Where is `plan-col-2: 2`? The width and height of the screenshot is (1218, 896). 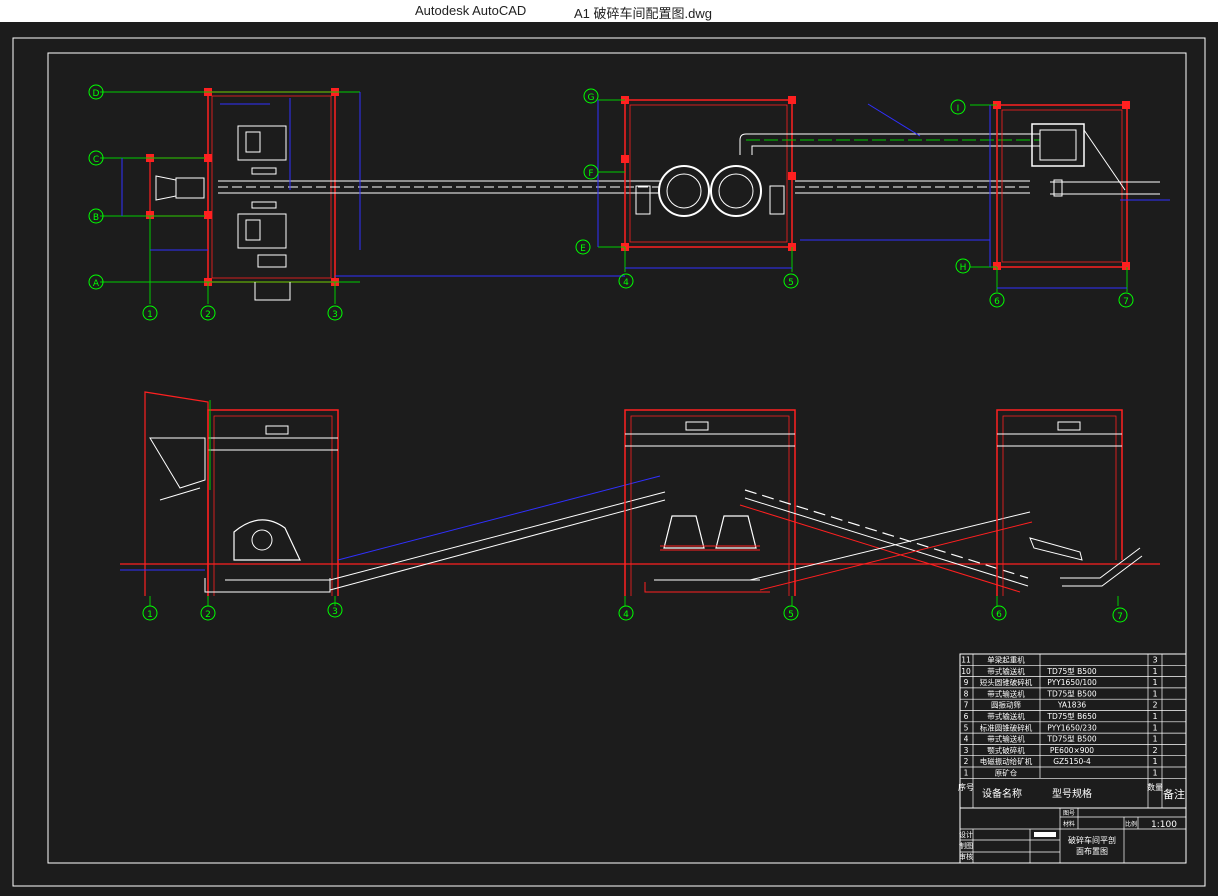 plan-col-2: 2 is located at coordinates (208, 315).